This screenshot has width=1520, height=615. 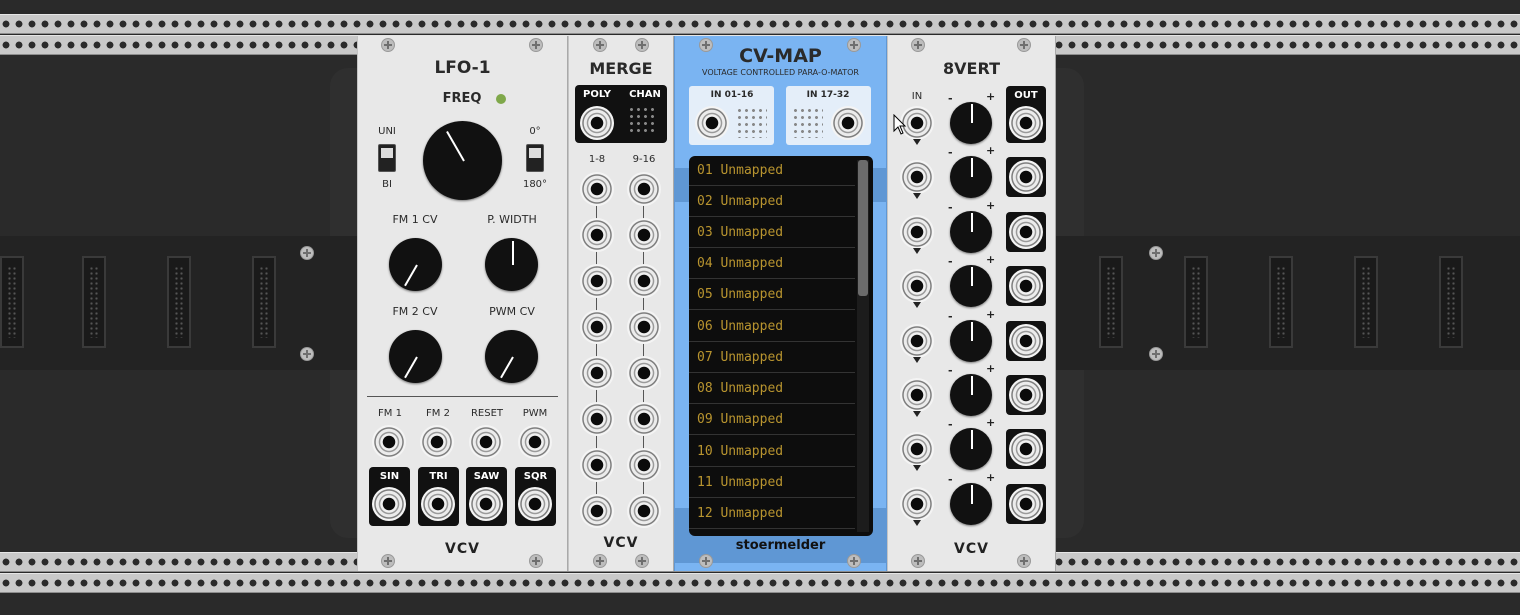 I want to click on fm1cv-knob, so click(x=415, y=264).